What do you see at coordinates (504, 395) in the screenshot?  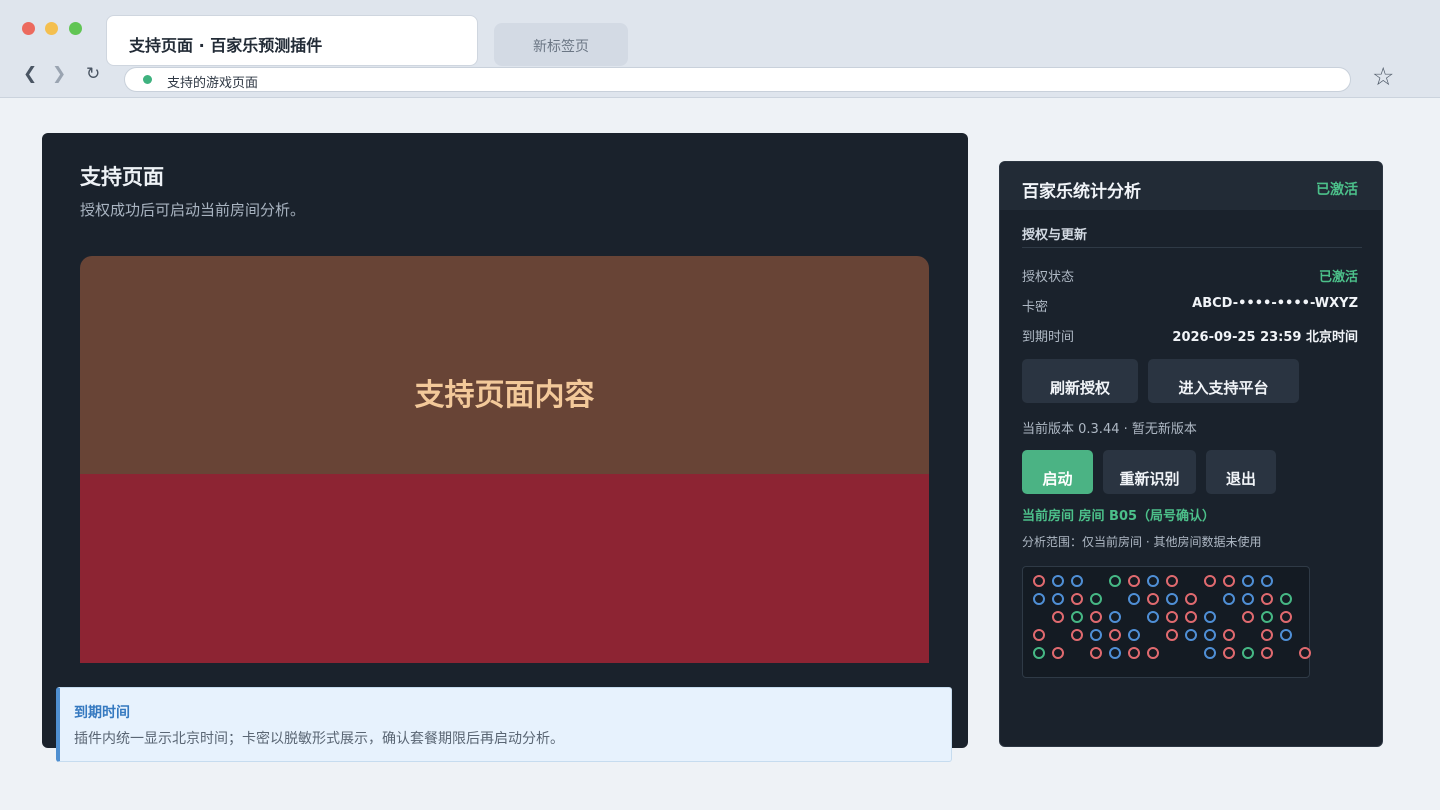 I see `content-label: 支持页面内容` at bounding box center [504, 395].